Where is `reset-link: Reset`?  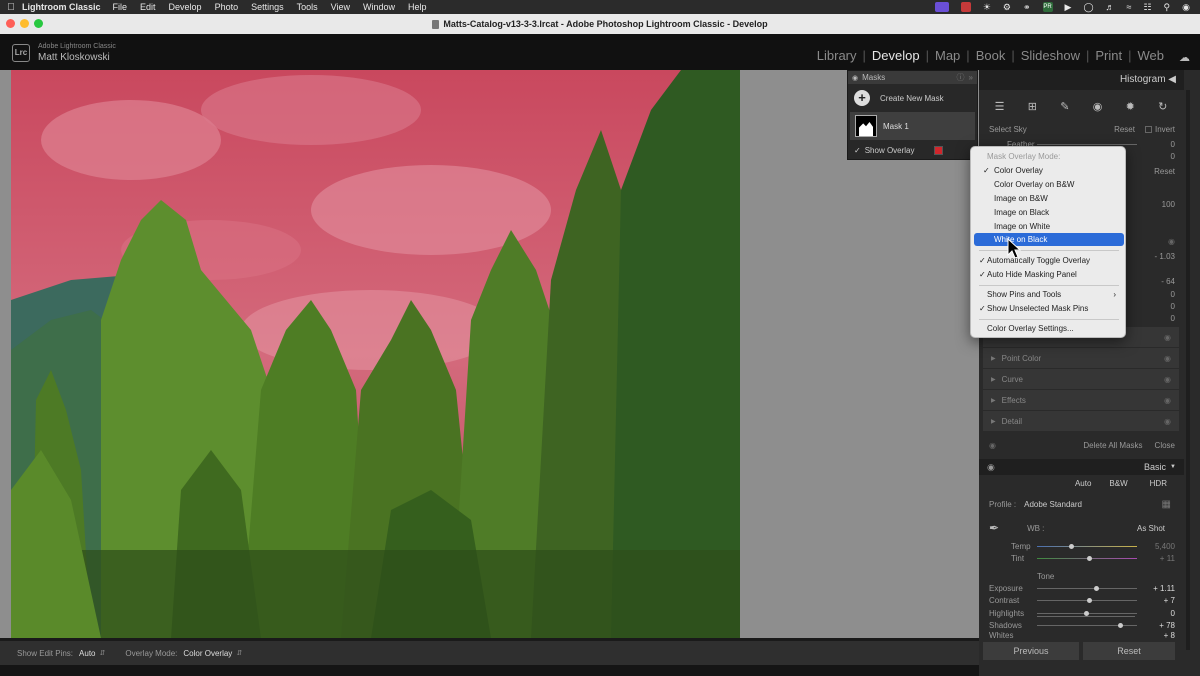 reset-link: Reset is located at coordinates (1124, 129).